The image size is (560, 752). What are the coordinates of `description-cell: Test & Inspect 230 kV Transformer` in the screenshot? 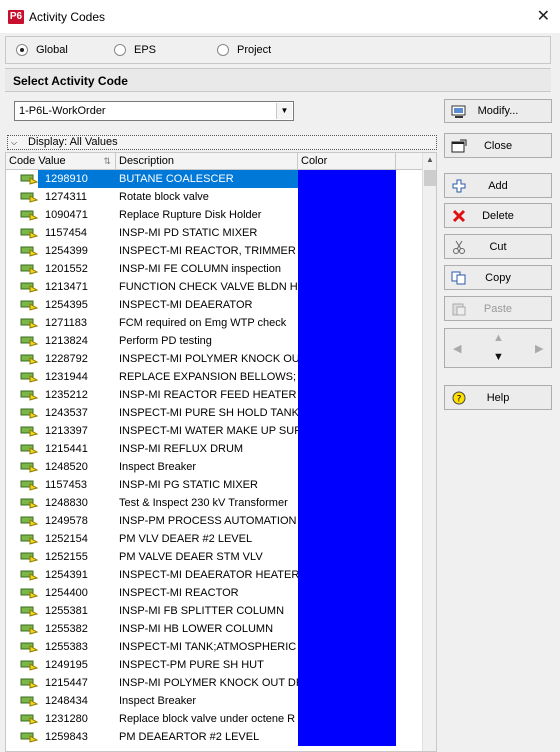 It's located at (207, 503).